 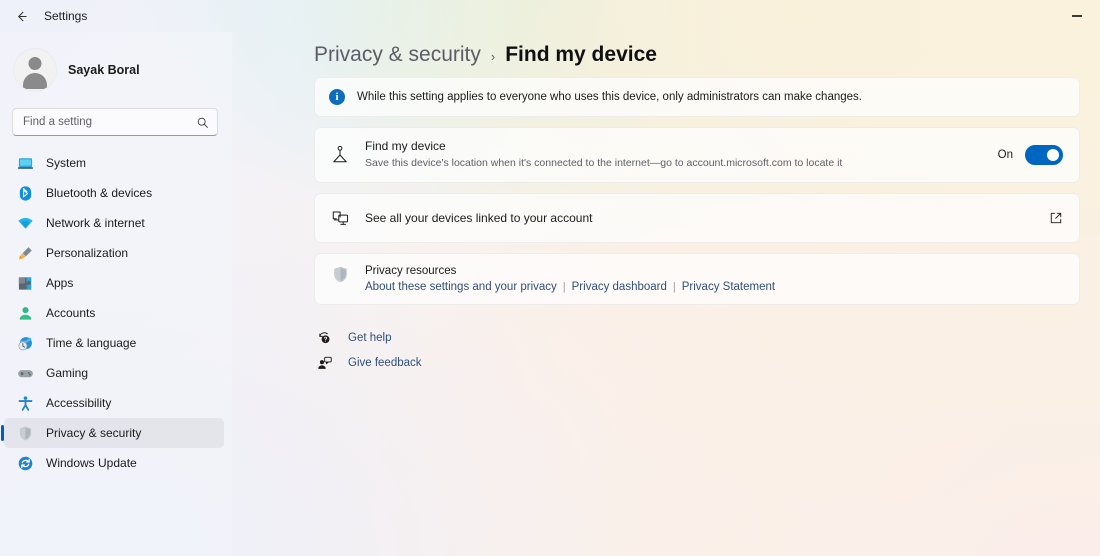 I want to click on gamepad-icon, so click(x=25, y=373).